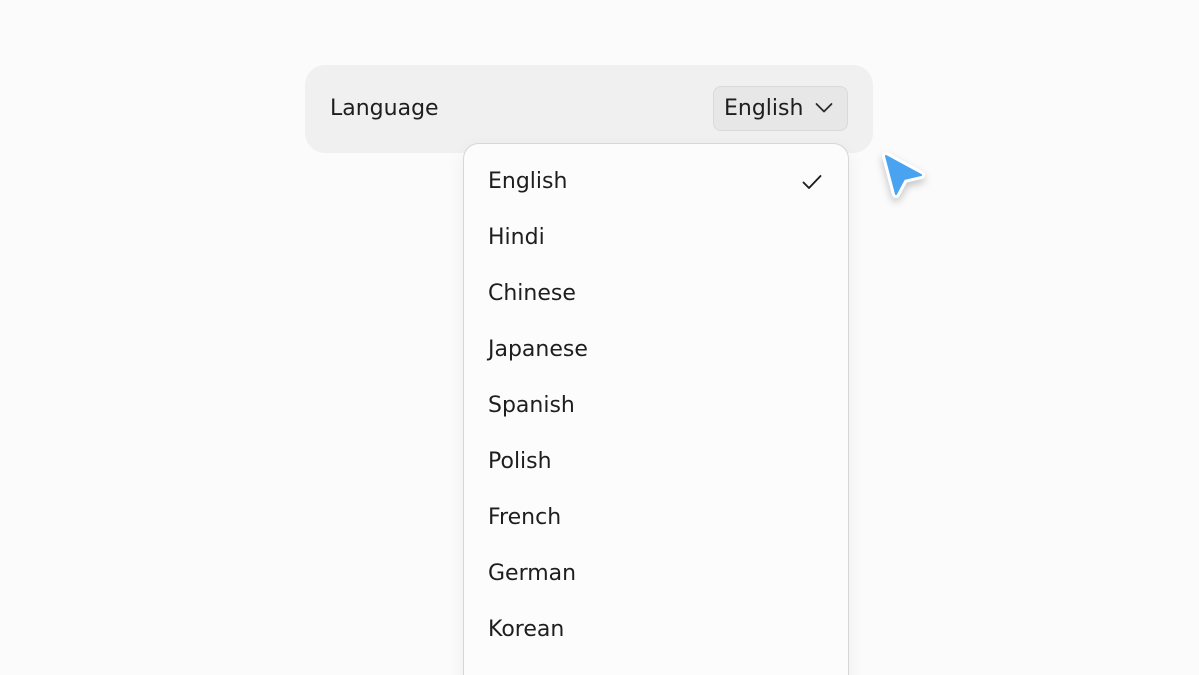 The image size is (1199, 675). I want to click on chevron-down-icon, so click(824, 108).